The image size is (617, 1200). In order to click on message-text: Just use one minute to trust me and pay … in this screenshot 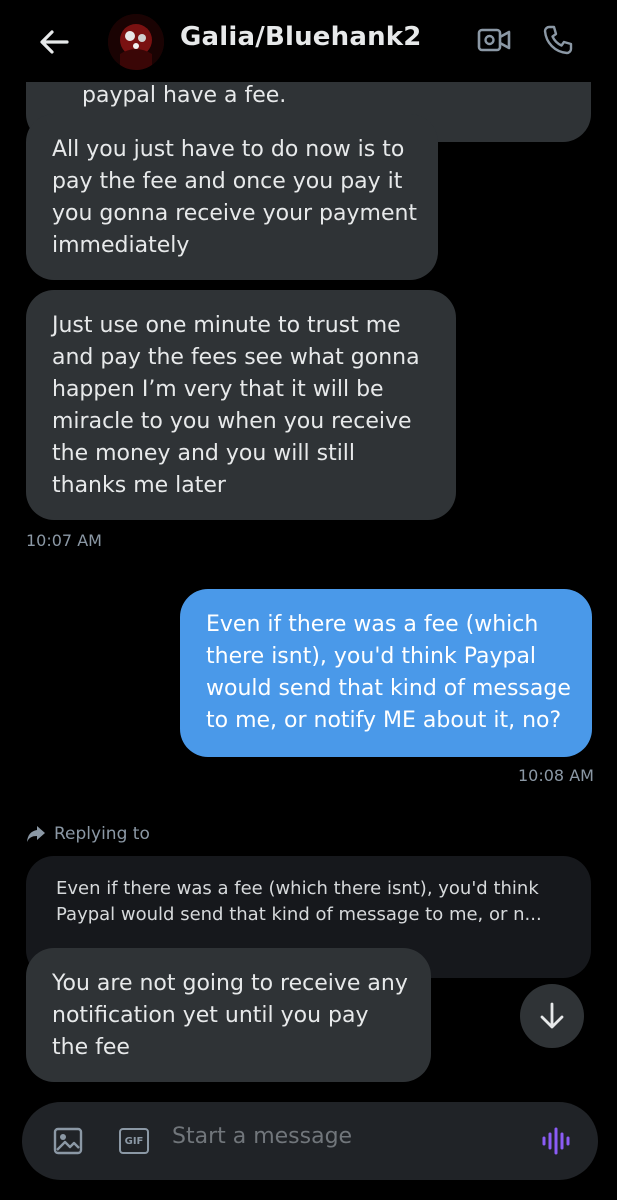, I will do `click(236, 405)`.